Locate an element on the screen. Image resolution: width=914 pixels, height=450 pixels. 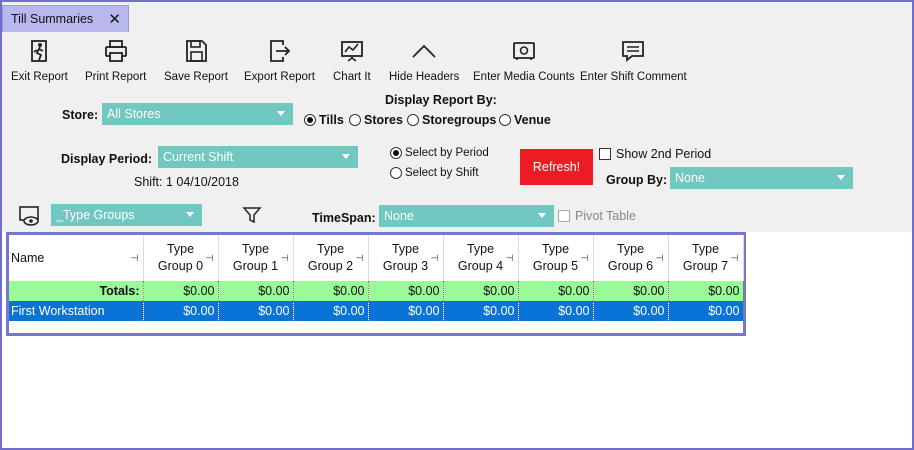
safe-icon is located at coordinates (523, 51).